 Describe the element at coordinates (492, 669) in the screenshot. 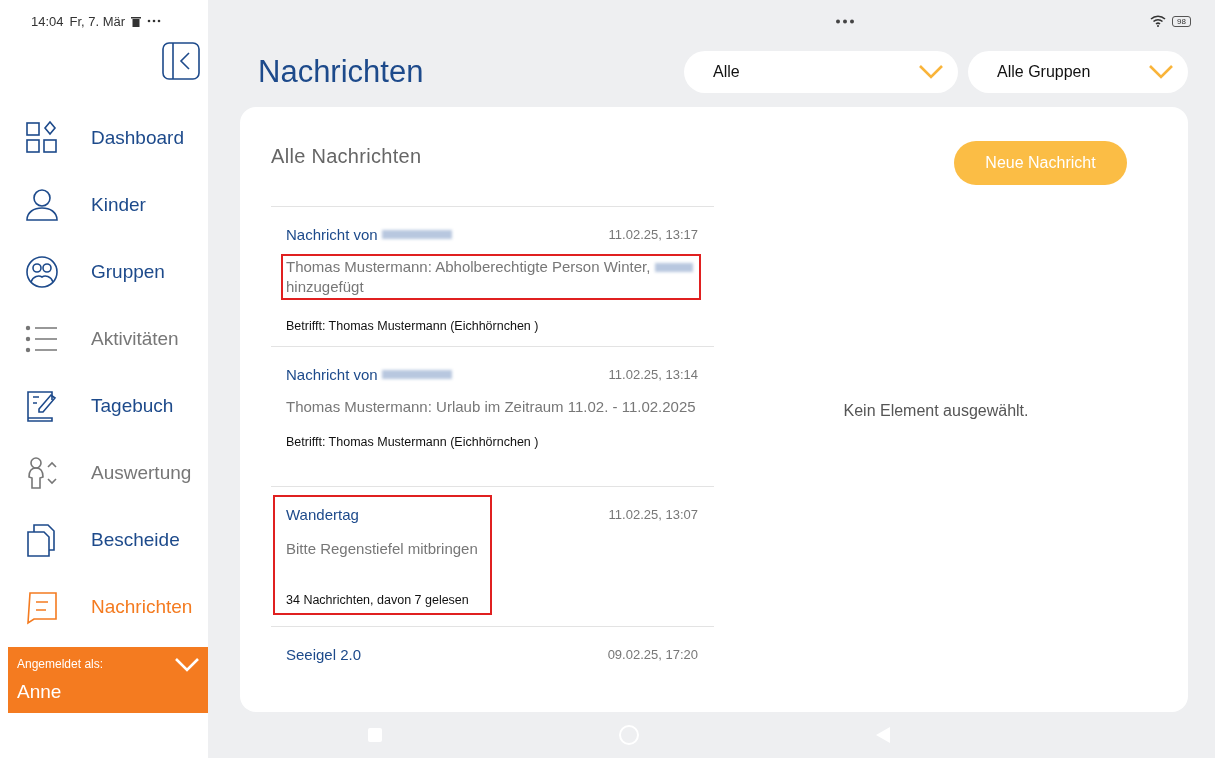

I see `message-item: Seeigel 2.0 09.02.25, 17:20` at that location.